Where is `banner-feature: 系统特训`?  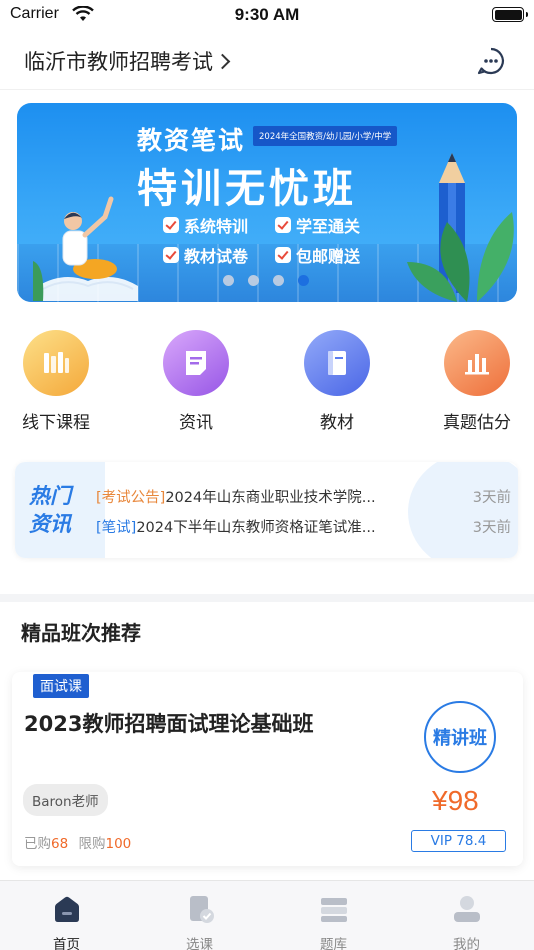
banner-feature: 系统特训 is located at coordinates (219, 225).